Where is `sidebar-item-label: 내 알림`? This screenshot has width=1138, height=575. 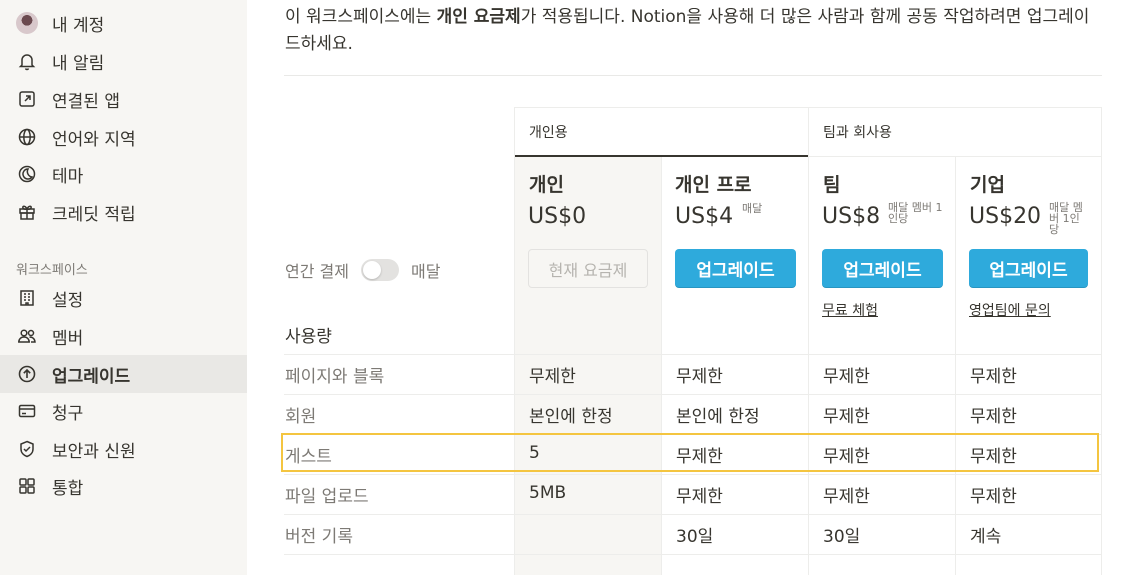 sidebar-item-label: 내 알림 is located at coordinates (78, 63).